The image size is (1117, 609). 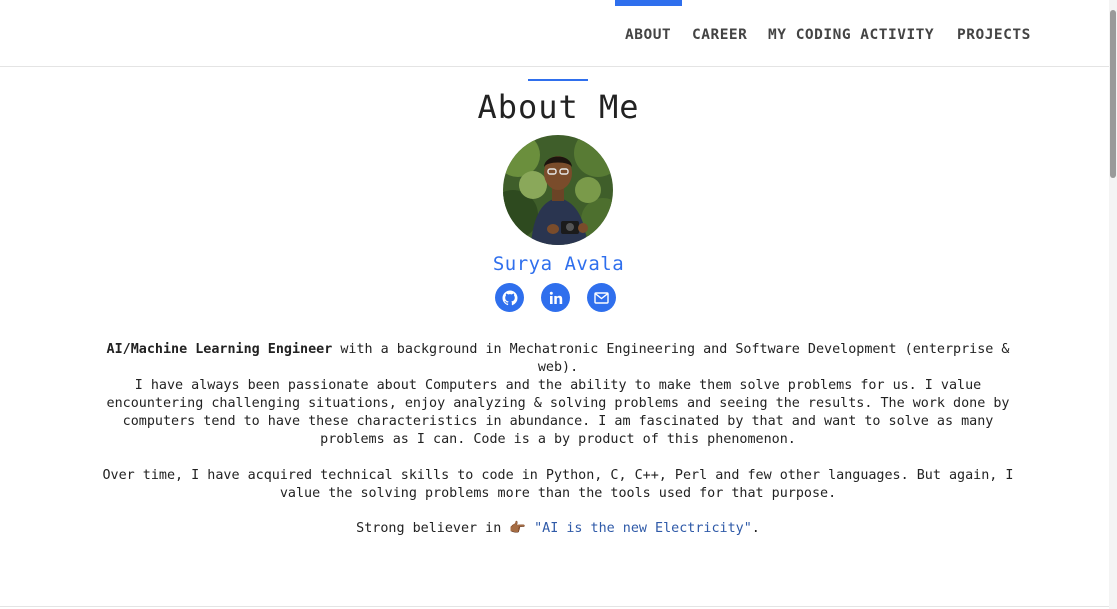 I want to click on believer-prefix: Strong believer in, so click(x=433, y=528).